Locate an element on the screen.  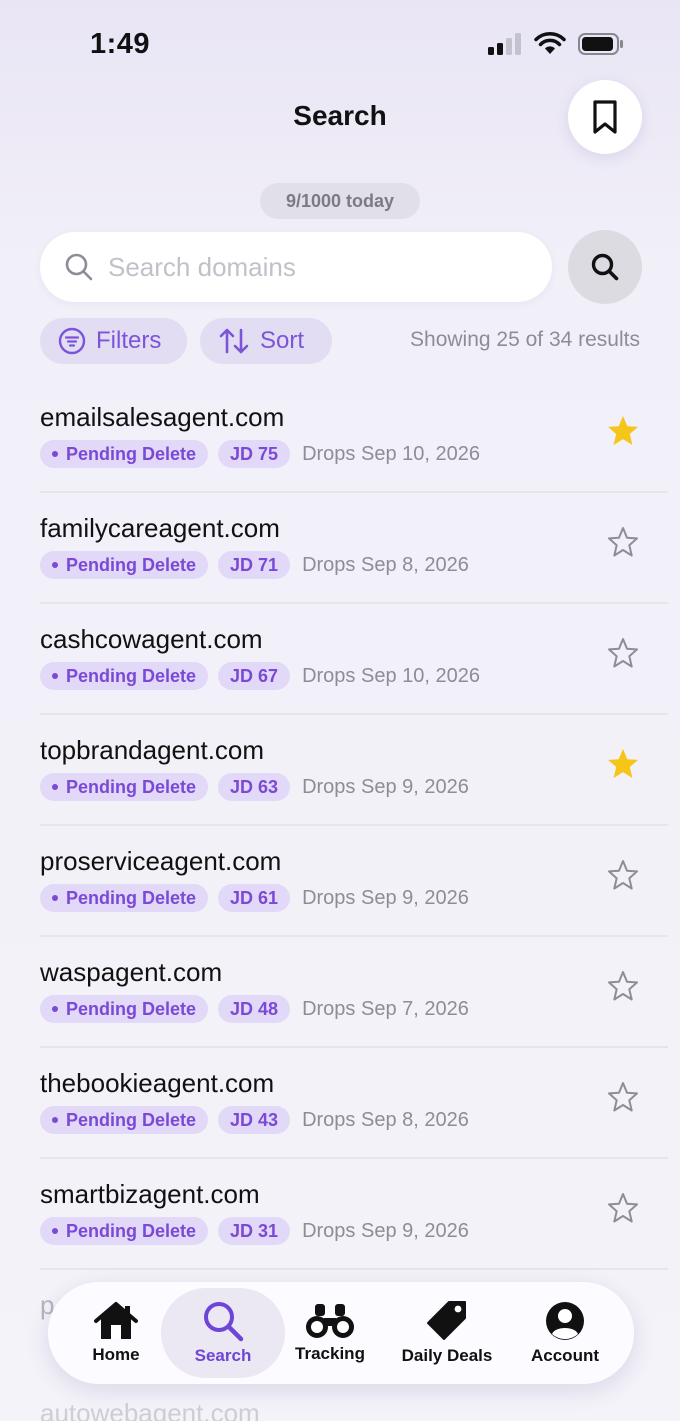
jd-badge: JD 31 is located at coordinates (254, 1231).